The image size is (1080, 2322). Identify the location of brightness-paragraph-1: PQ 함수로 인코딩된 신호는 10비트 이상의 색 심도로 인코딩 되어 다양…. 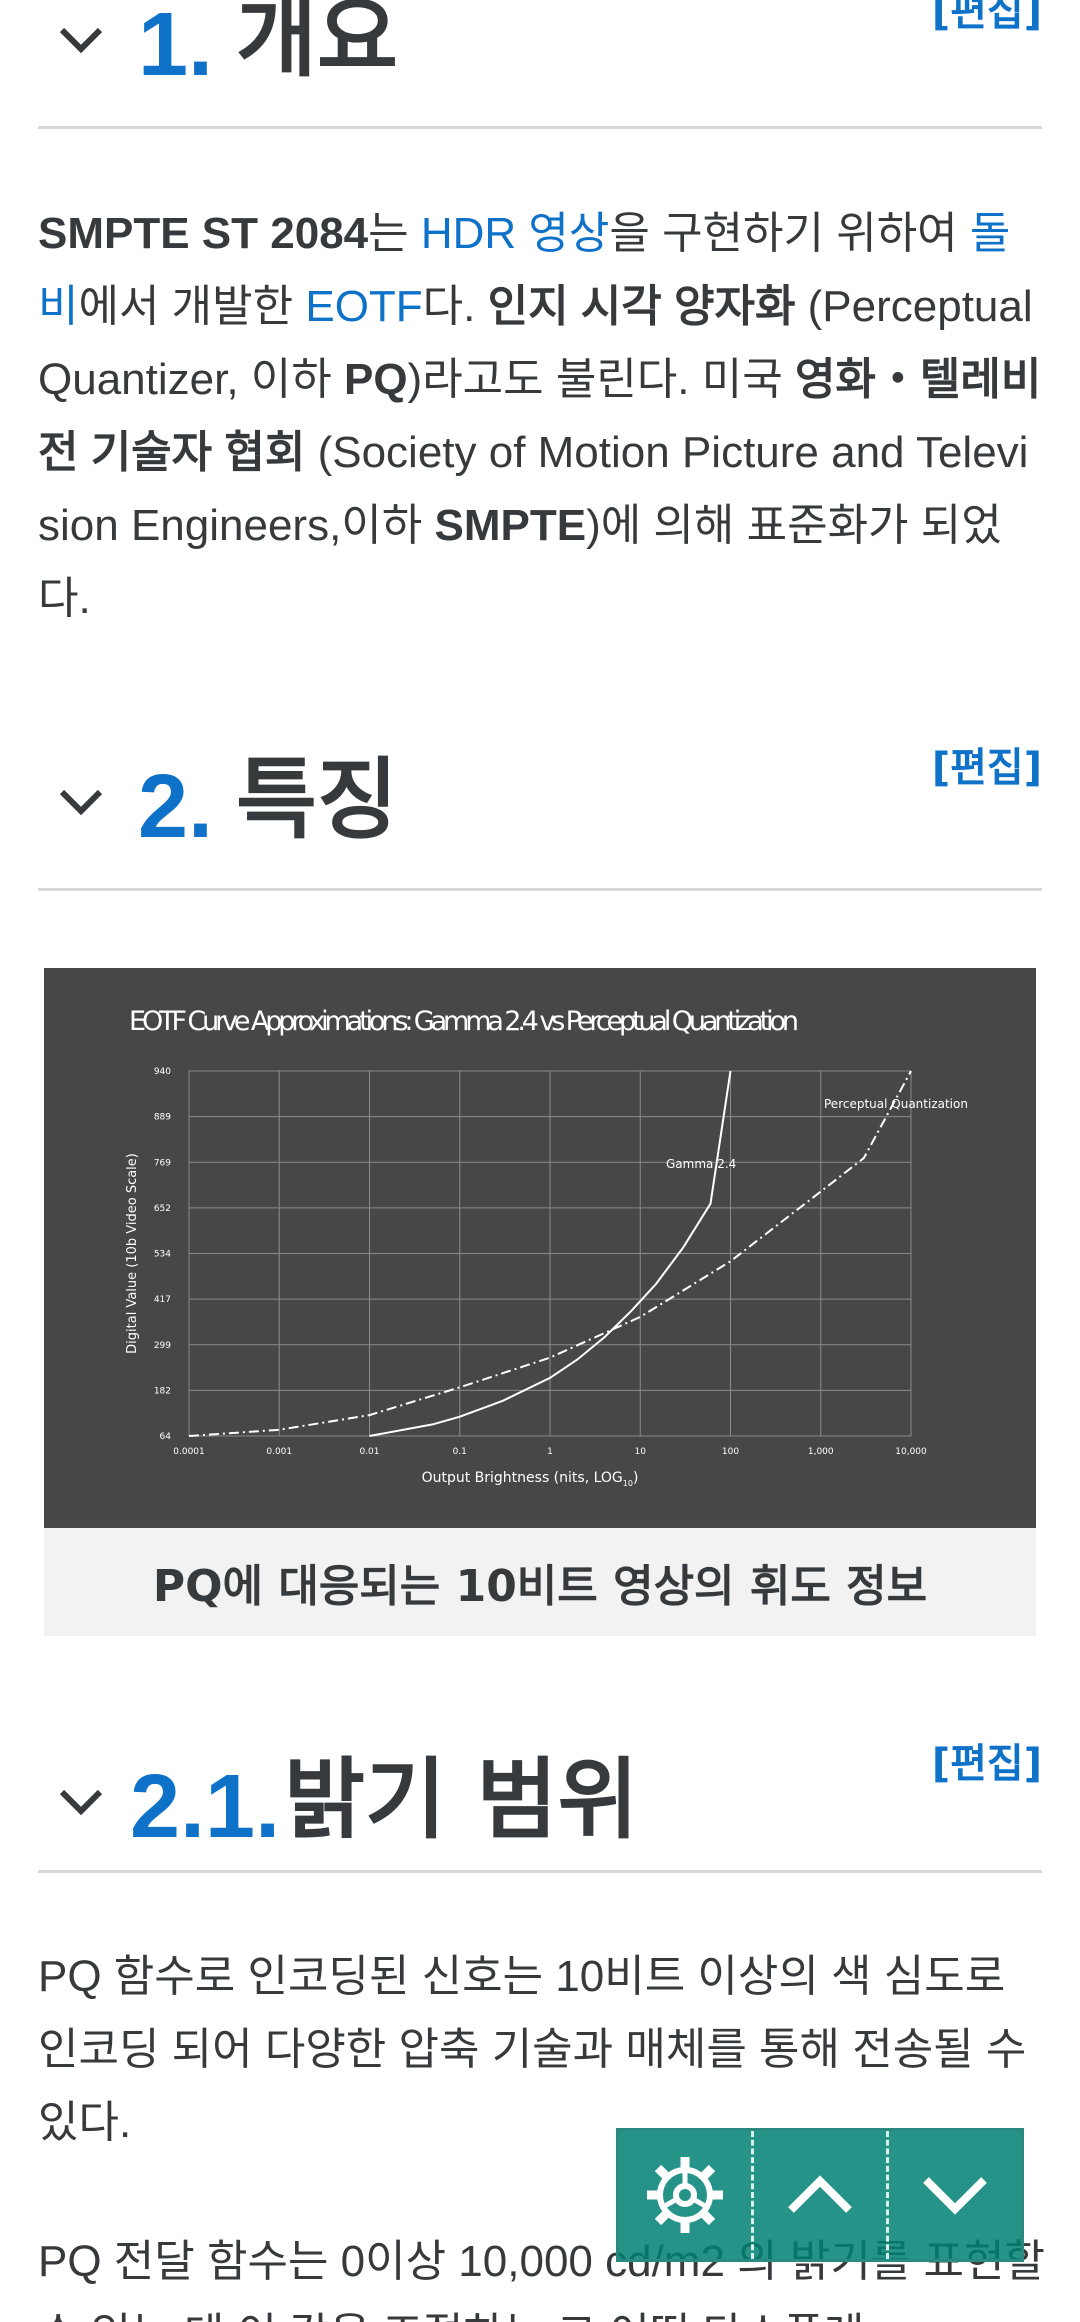
(532, 2049).